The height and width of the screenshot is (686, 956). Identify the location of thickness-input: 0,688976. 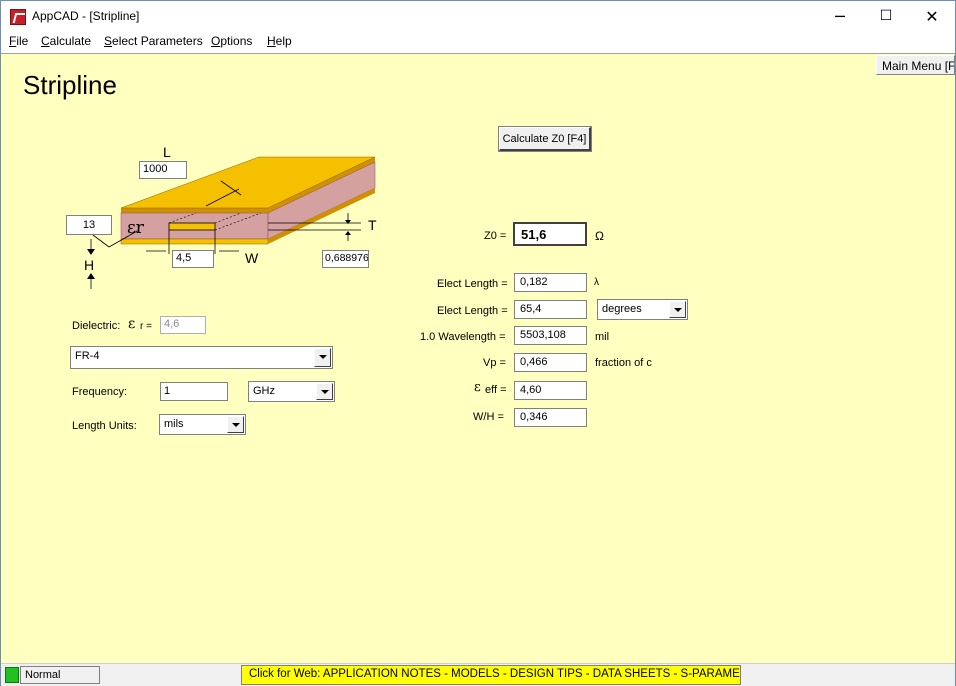
(345, 259).